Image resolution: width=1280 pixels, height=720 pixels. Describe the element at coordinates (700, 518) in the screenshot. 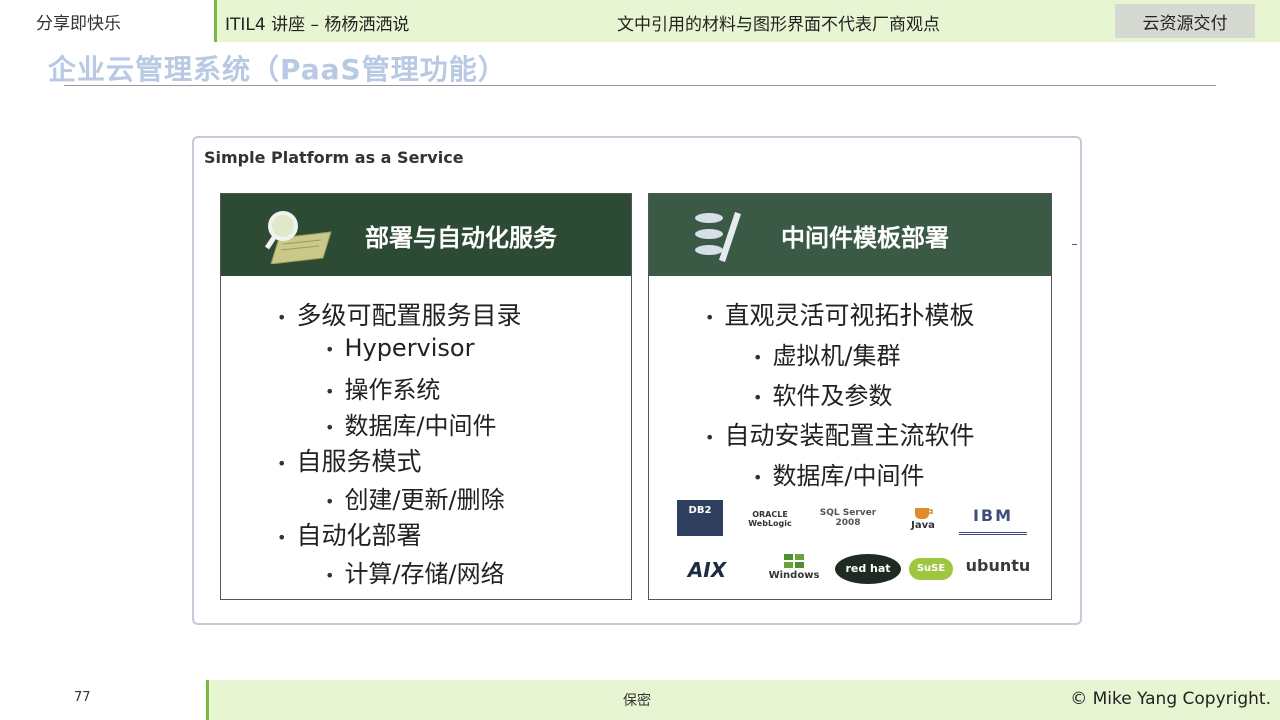

I see `db2-logo: DB2` at that location.